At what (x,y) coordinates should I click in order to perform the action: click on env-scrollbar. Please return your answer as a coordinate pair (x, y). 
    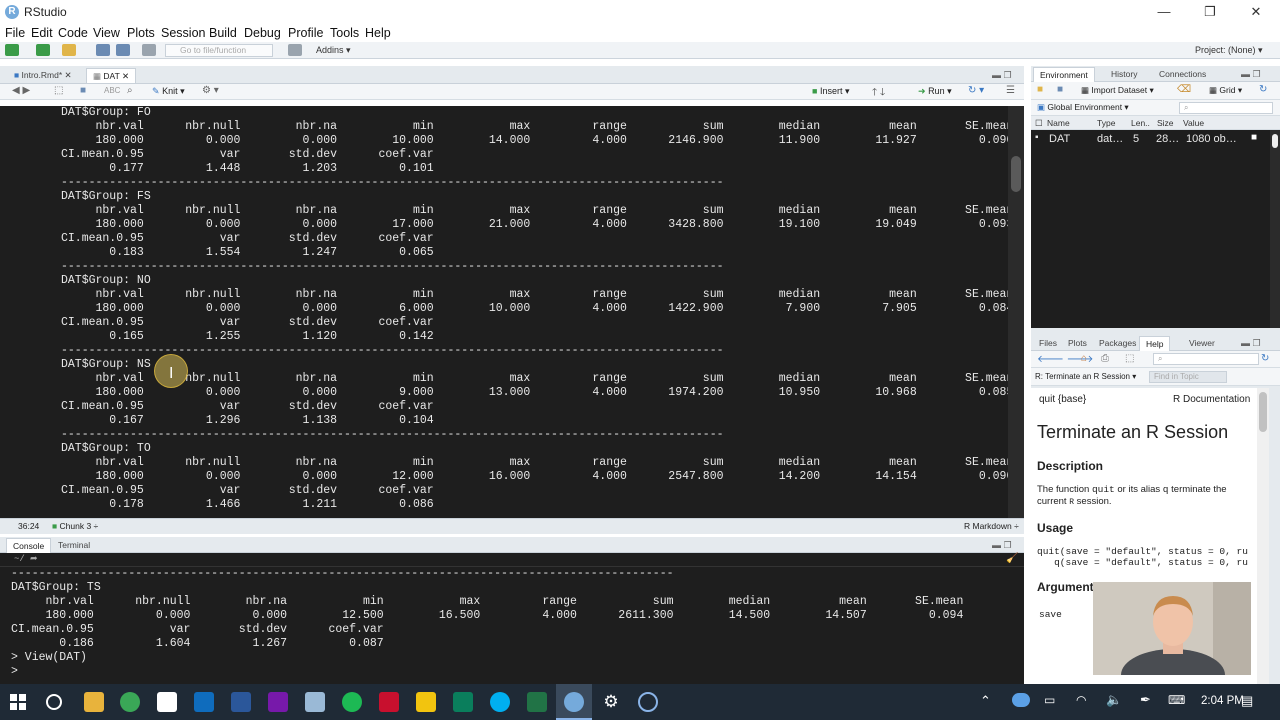
    Looking at the image, I should click on (1275, 229).